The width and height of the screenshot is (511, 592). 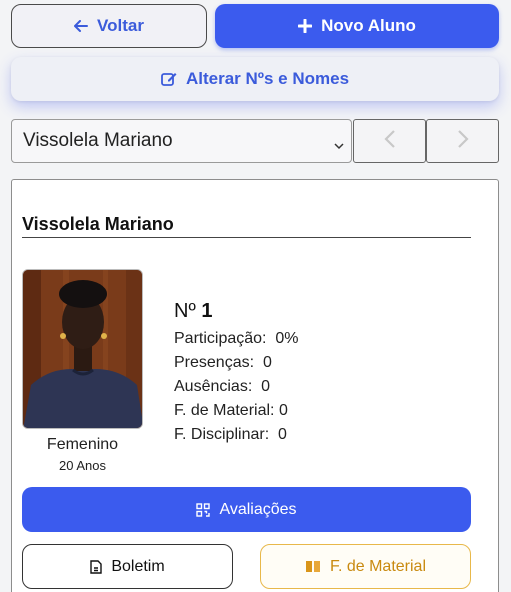 I want to click on edit-icon, so click(x=169, y=79).